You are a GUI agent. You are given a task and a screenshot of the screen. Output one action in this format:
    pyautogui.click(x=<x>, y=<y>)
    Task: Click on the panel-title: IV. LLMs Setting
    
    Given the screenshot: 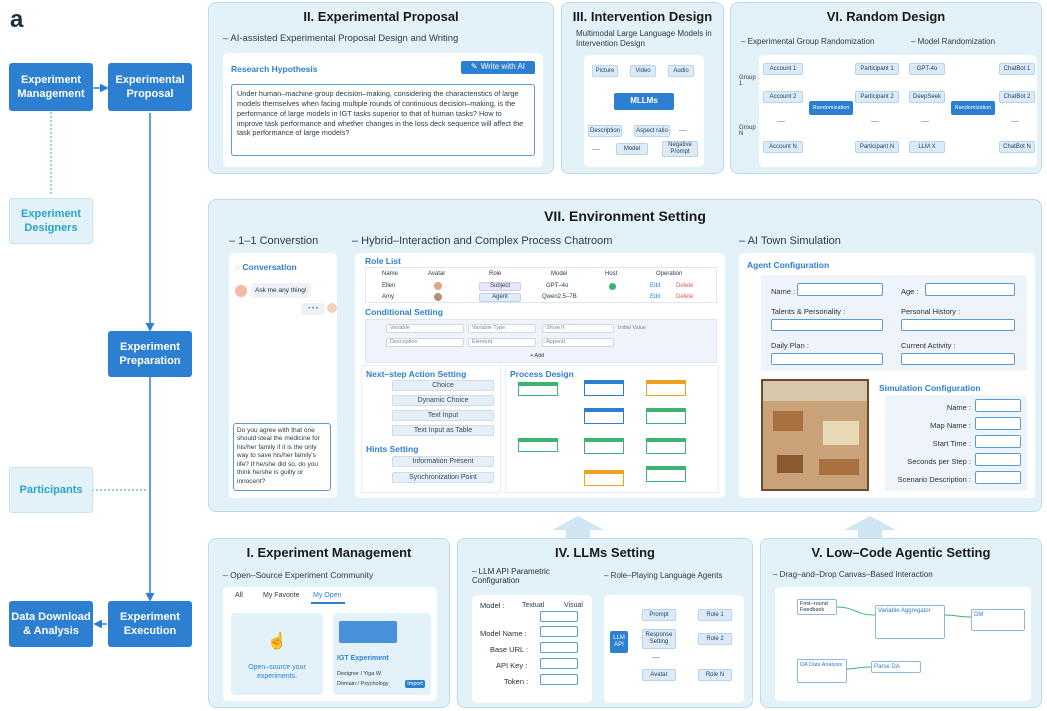 What is the action you would take?
    pyautogui.click(x=605, y=552)
    